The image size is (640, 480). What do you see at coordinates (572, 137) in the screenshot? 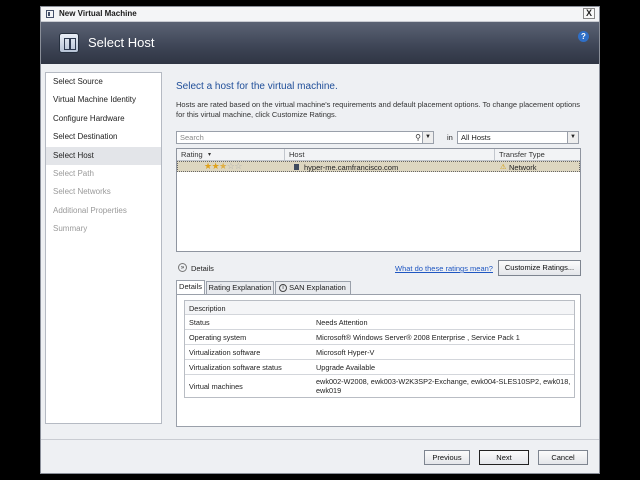
I see `chevron-down-icon: ▼` at bounding box center [572, 137].